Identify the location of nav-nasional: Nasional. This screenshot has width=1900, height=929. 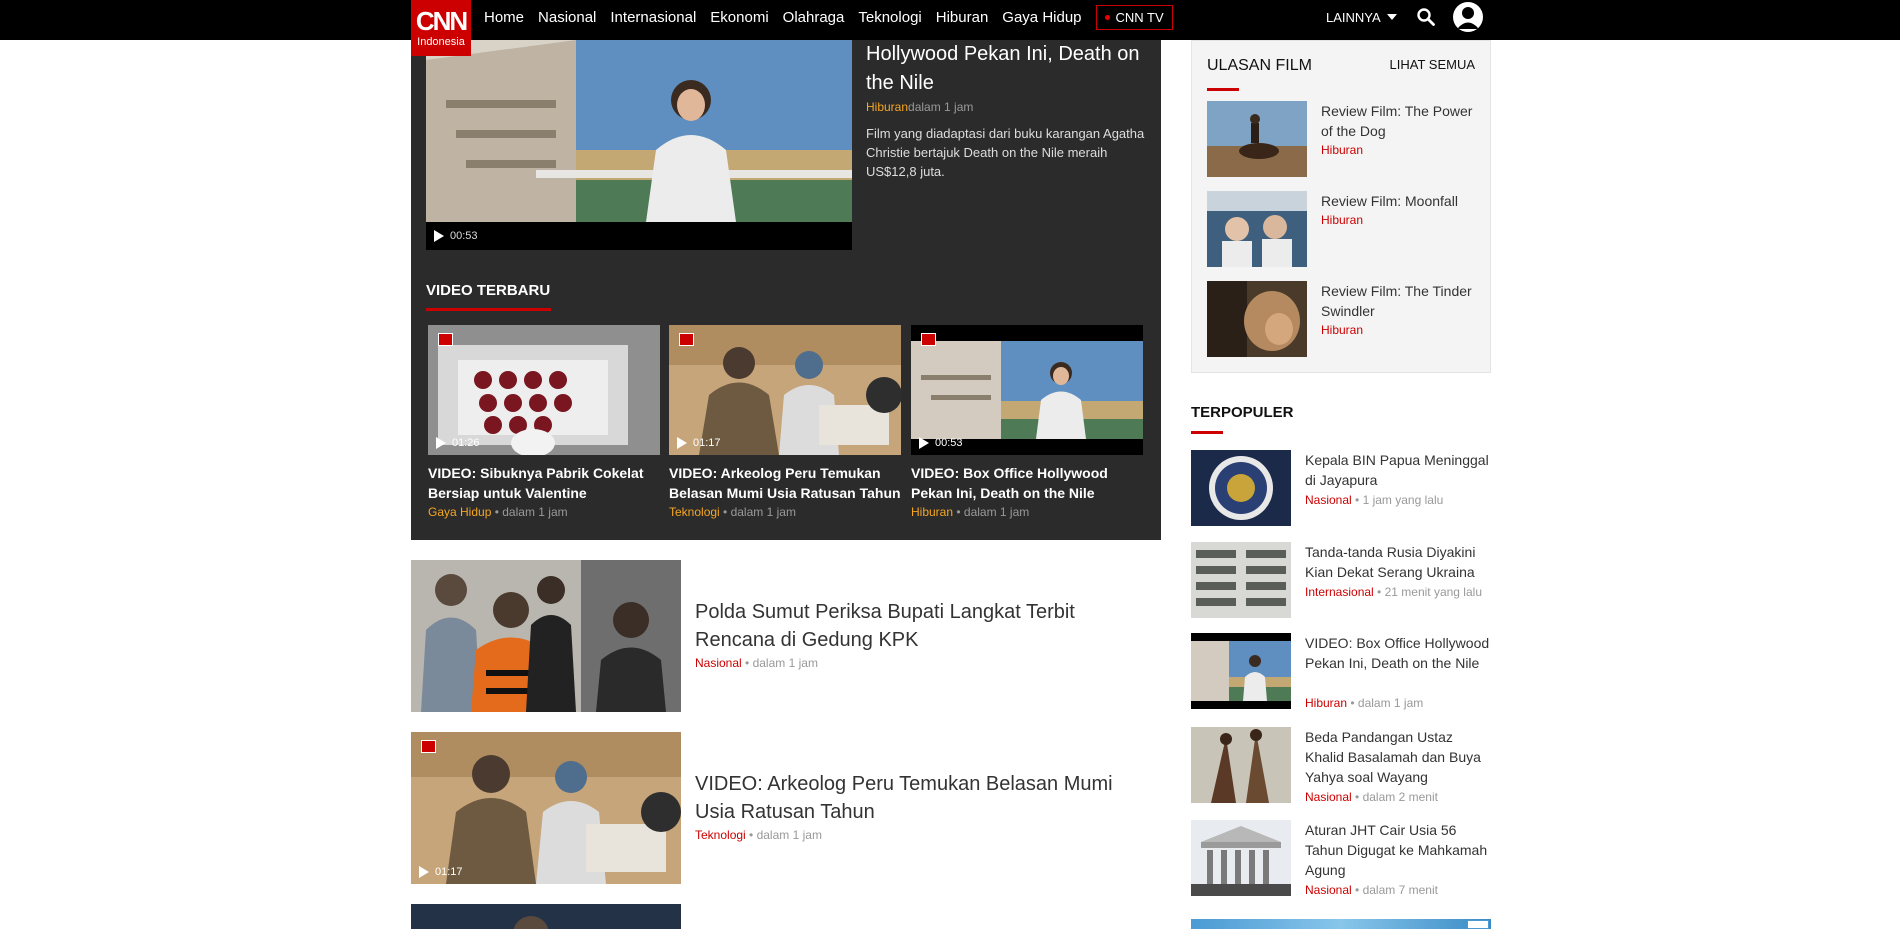
(567, 17).